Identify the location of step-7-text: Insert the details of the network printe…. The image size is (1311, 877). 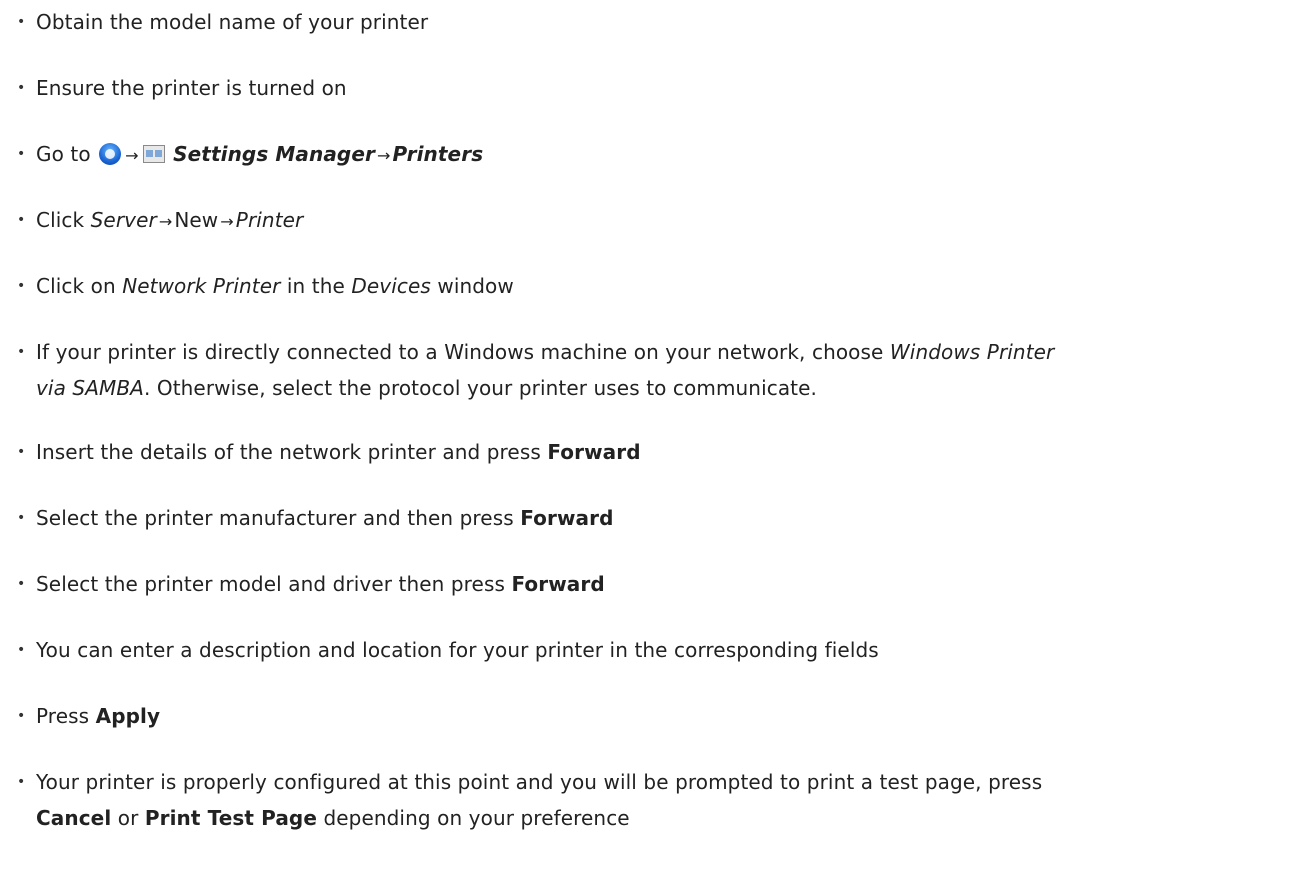
(292, 452).